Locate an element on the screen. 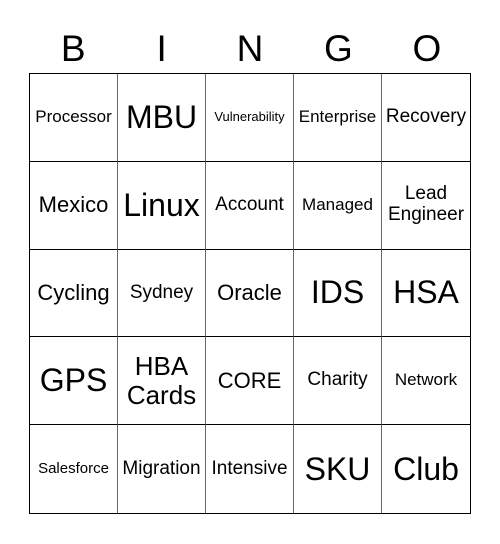 The height and width of the screenshot is (544, 500). bingo-header: B I N G O is located at coordinates (250, 49).